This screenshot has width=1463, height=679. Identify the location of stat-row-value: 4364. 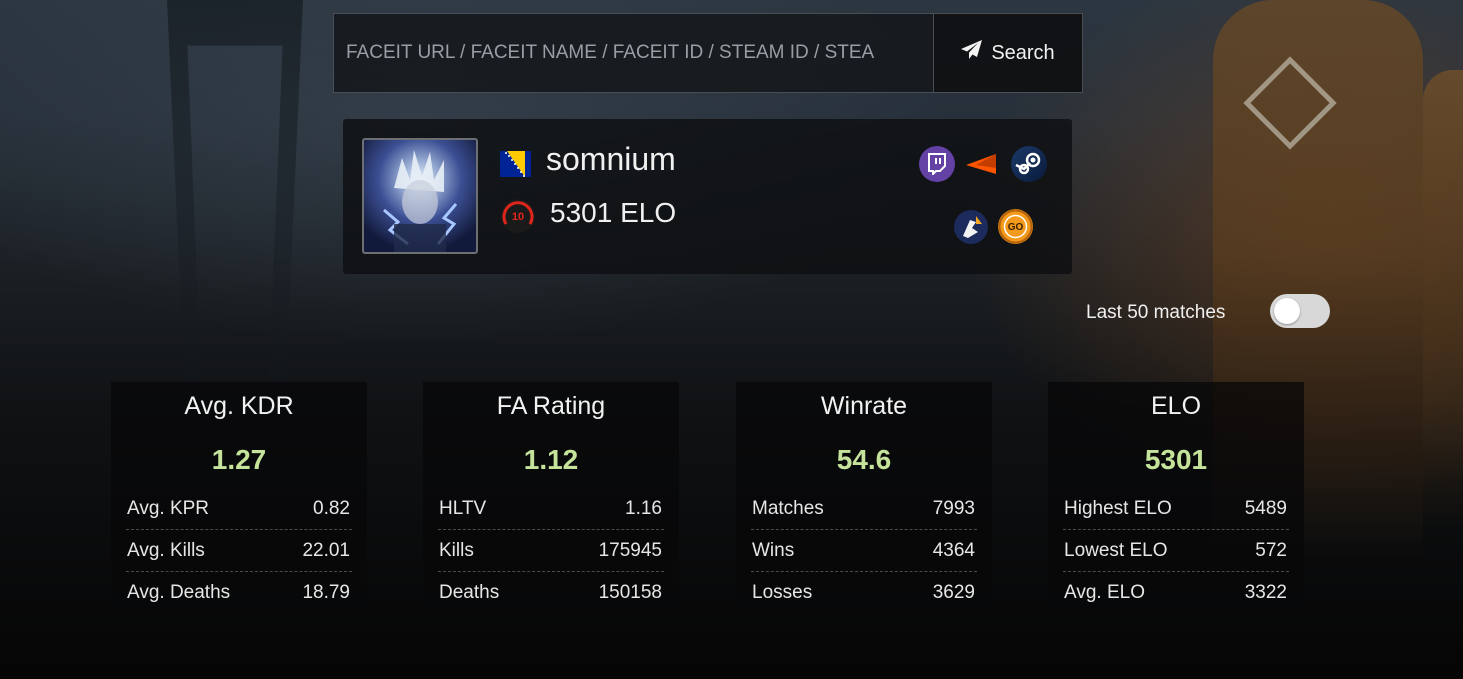
(953, 550).